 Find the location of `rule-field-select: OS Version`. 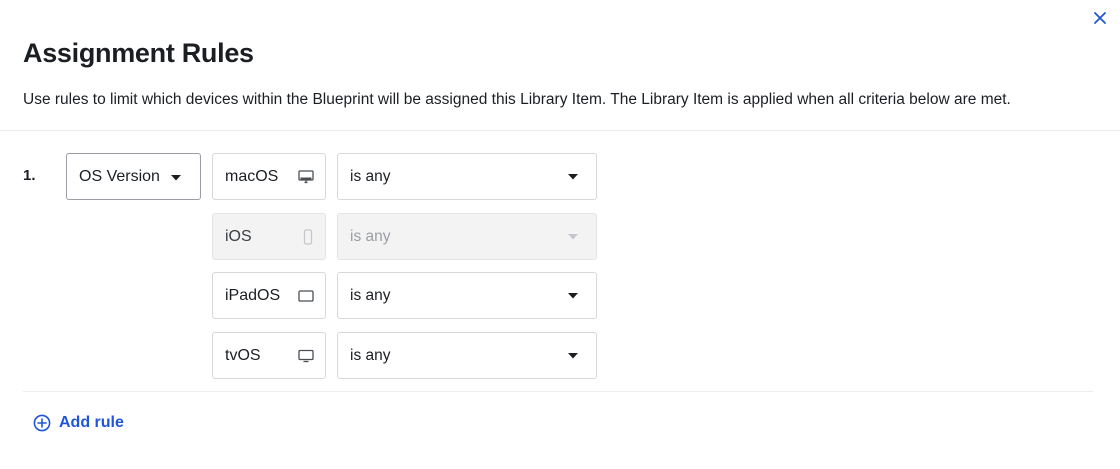

rule-field-select: OS Version is located at coordinates (133, 176).